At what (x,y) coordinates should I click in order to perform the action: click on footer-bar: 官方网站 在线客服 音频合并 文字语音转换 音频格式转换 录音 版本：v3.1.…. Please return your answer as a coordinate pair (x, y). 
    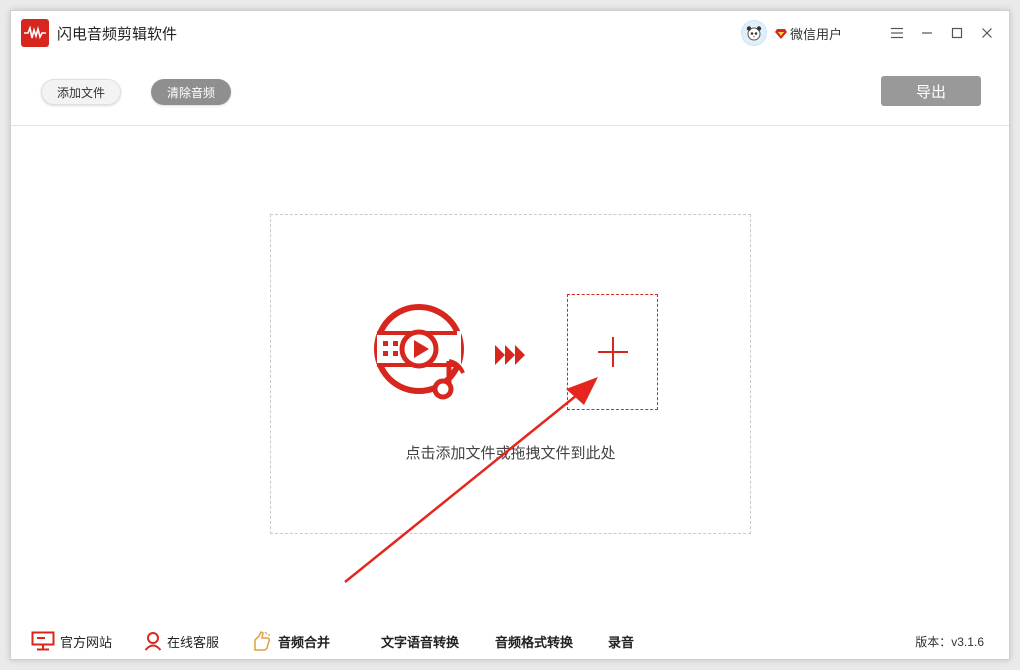
    Looking at the image, I should click on (510, 641).